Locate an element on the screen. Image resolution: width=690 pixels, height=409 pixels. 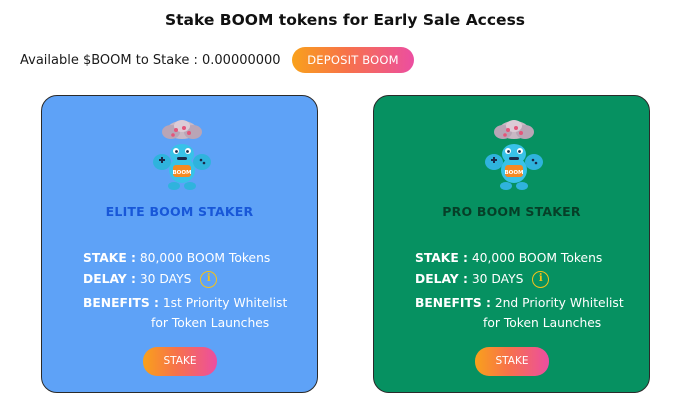
stake-row: STAKE : 40,000 BOOM Tokens is located at coordinates (508, 258).